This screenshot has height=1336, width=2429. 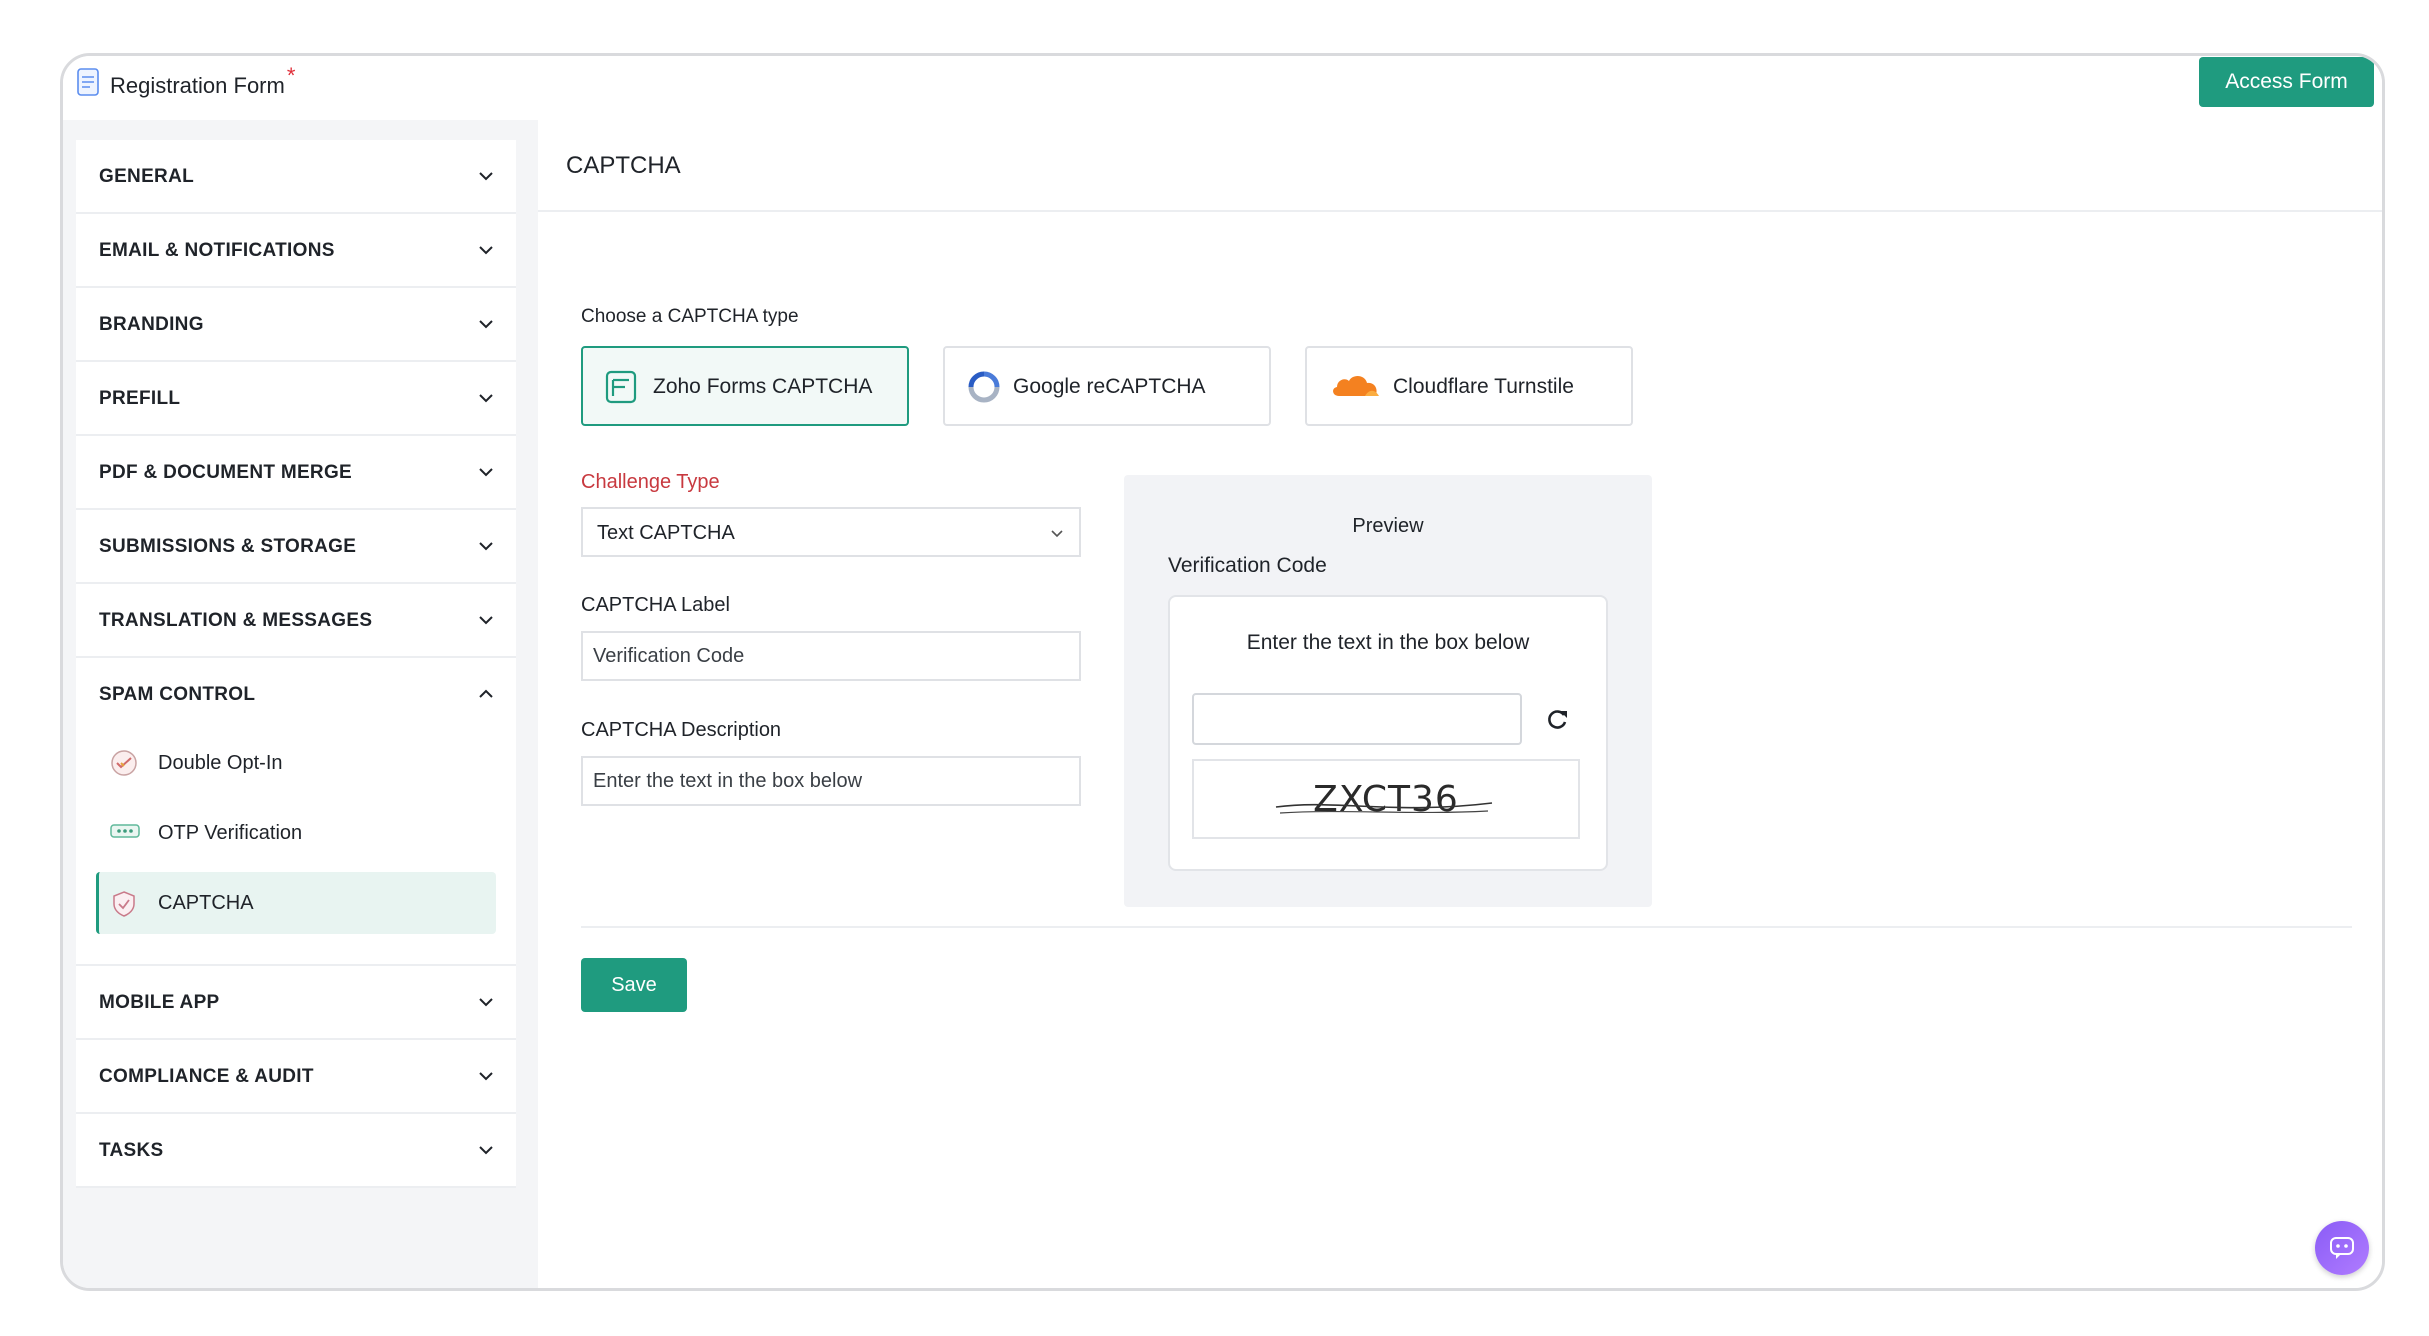 I want to click on nav-item-translation-messages: TRANSLATION & MESSAGES, so click(x=296, y=621).